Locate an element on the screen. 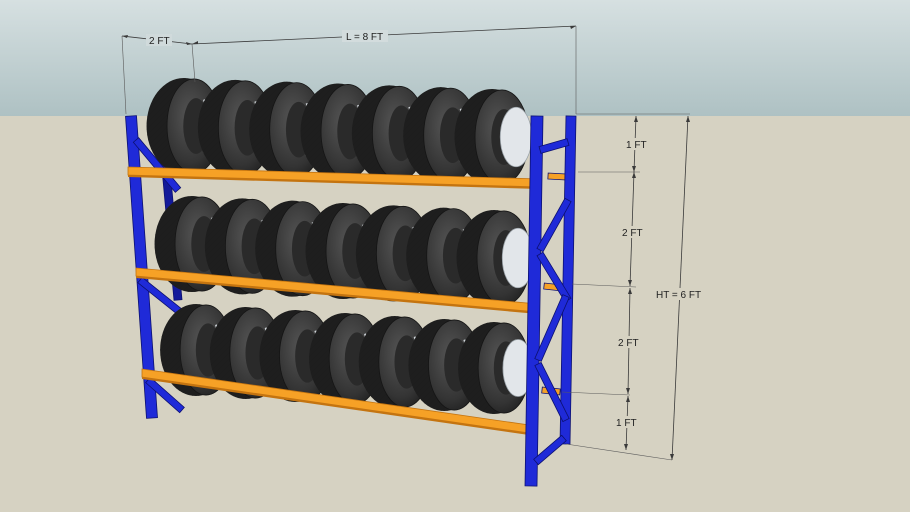  lower-gap-label: 2 FT is located at coordinates (628, 343).